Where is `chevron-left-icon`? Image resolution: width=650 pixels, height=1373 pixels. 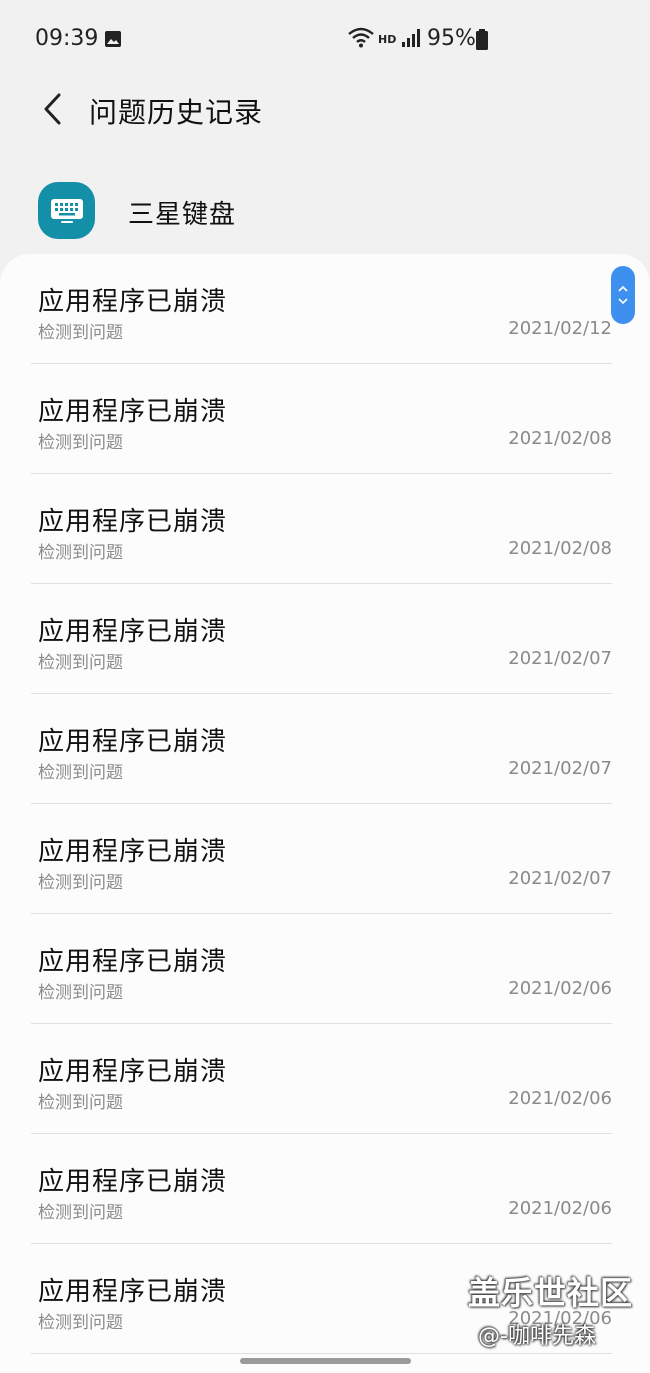
chevron-left-icon is located at coordinates (52, 109).